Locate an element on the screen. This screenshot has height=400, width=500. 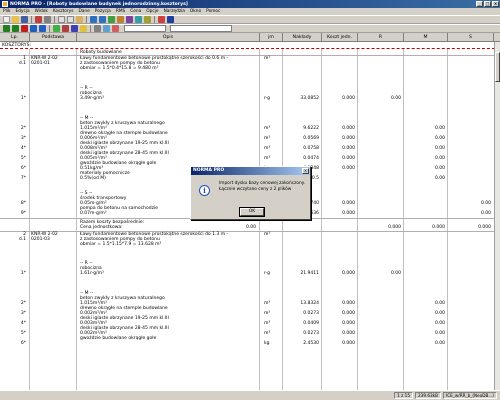
calc-icon is located at coordinates (111, 19).